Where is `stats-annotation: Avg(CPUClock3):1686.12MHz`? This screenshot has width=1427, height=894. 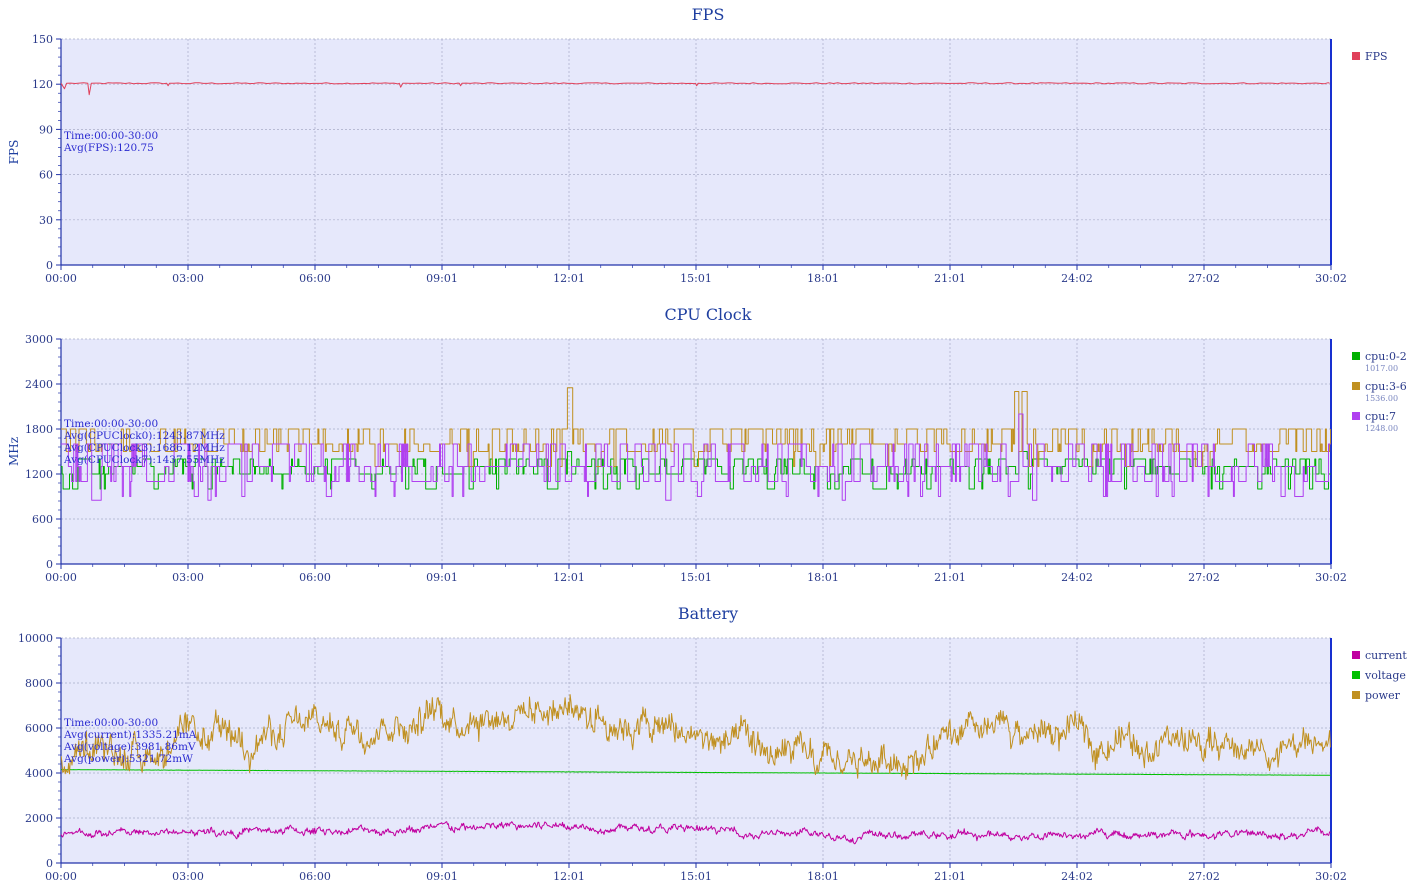 stats-annotation: Avg(CPUClock3):1686.12MHz is located at coordinates (144, 448).